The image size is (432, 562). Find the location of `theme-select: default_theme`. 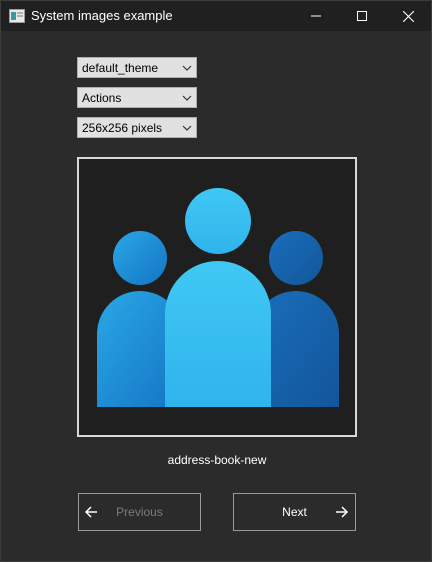

theme-select: default_theme is located at coordinates (137, 67).